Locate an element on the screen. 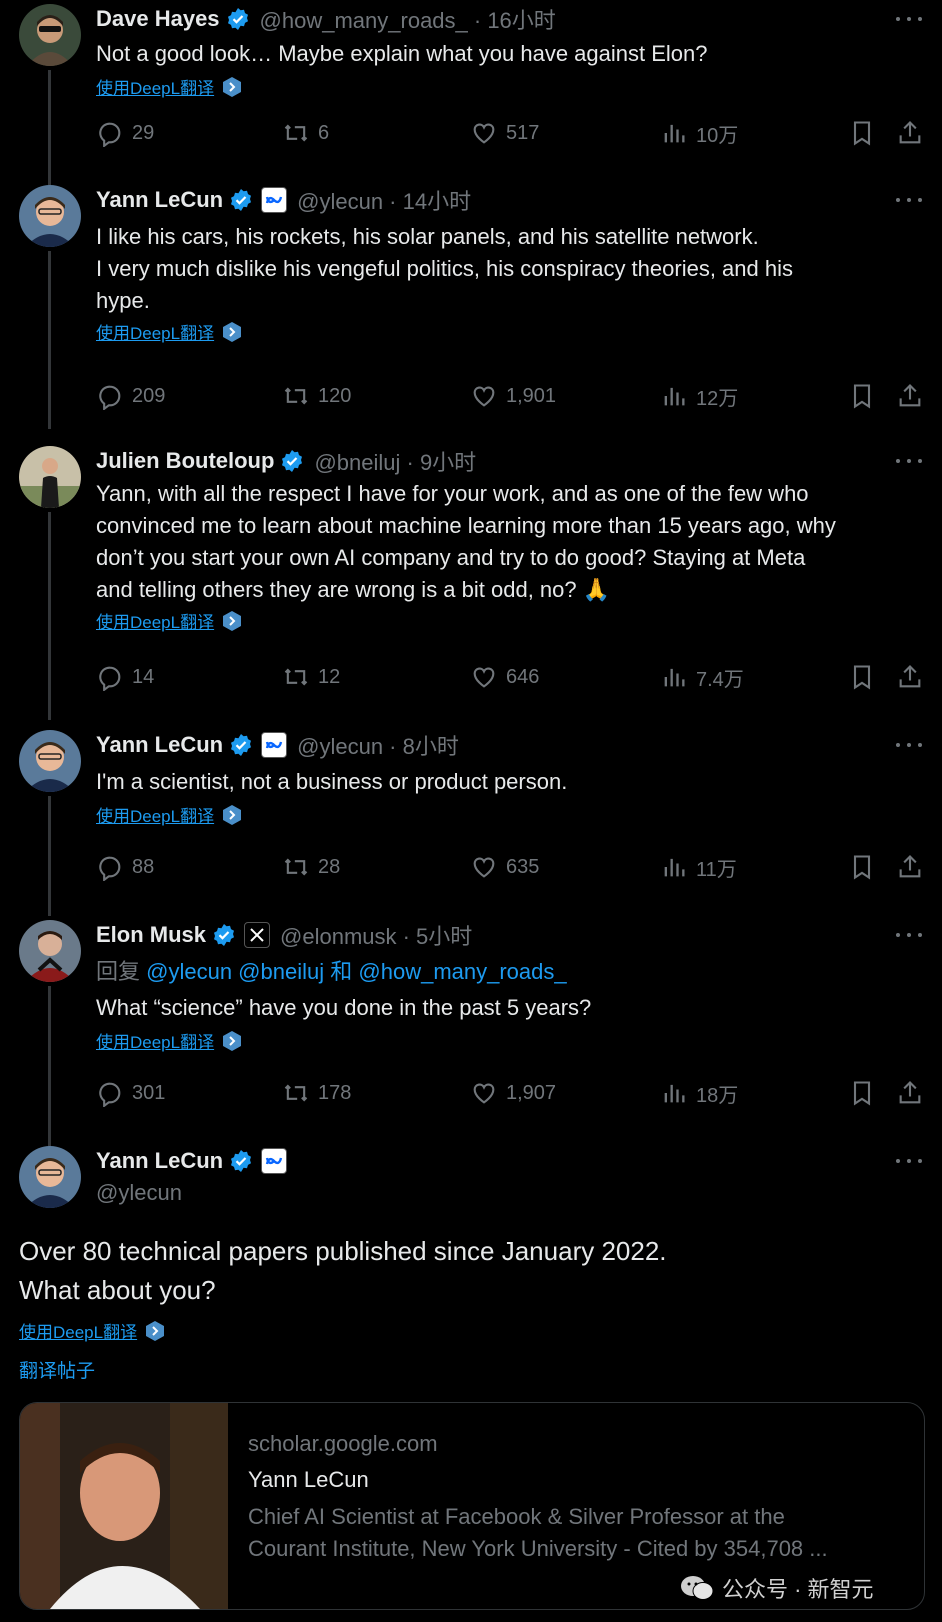  reply-count: 88 is located at coordinates (143, 866).